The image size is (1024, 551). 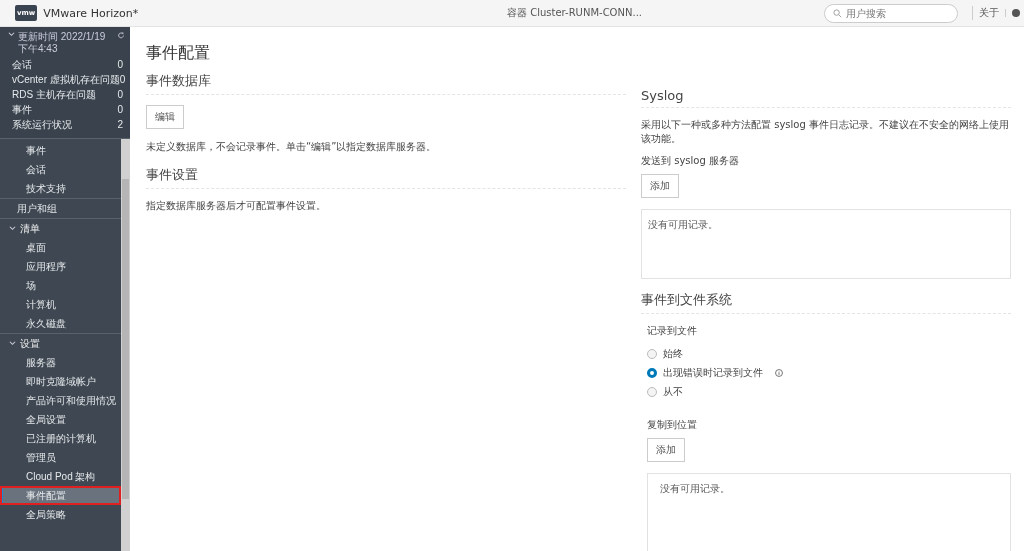 I want to click on nav-item: 管理员, so click(x=60, y=457).